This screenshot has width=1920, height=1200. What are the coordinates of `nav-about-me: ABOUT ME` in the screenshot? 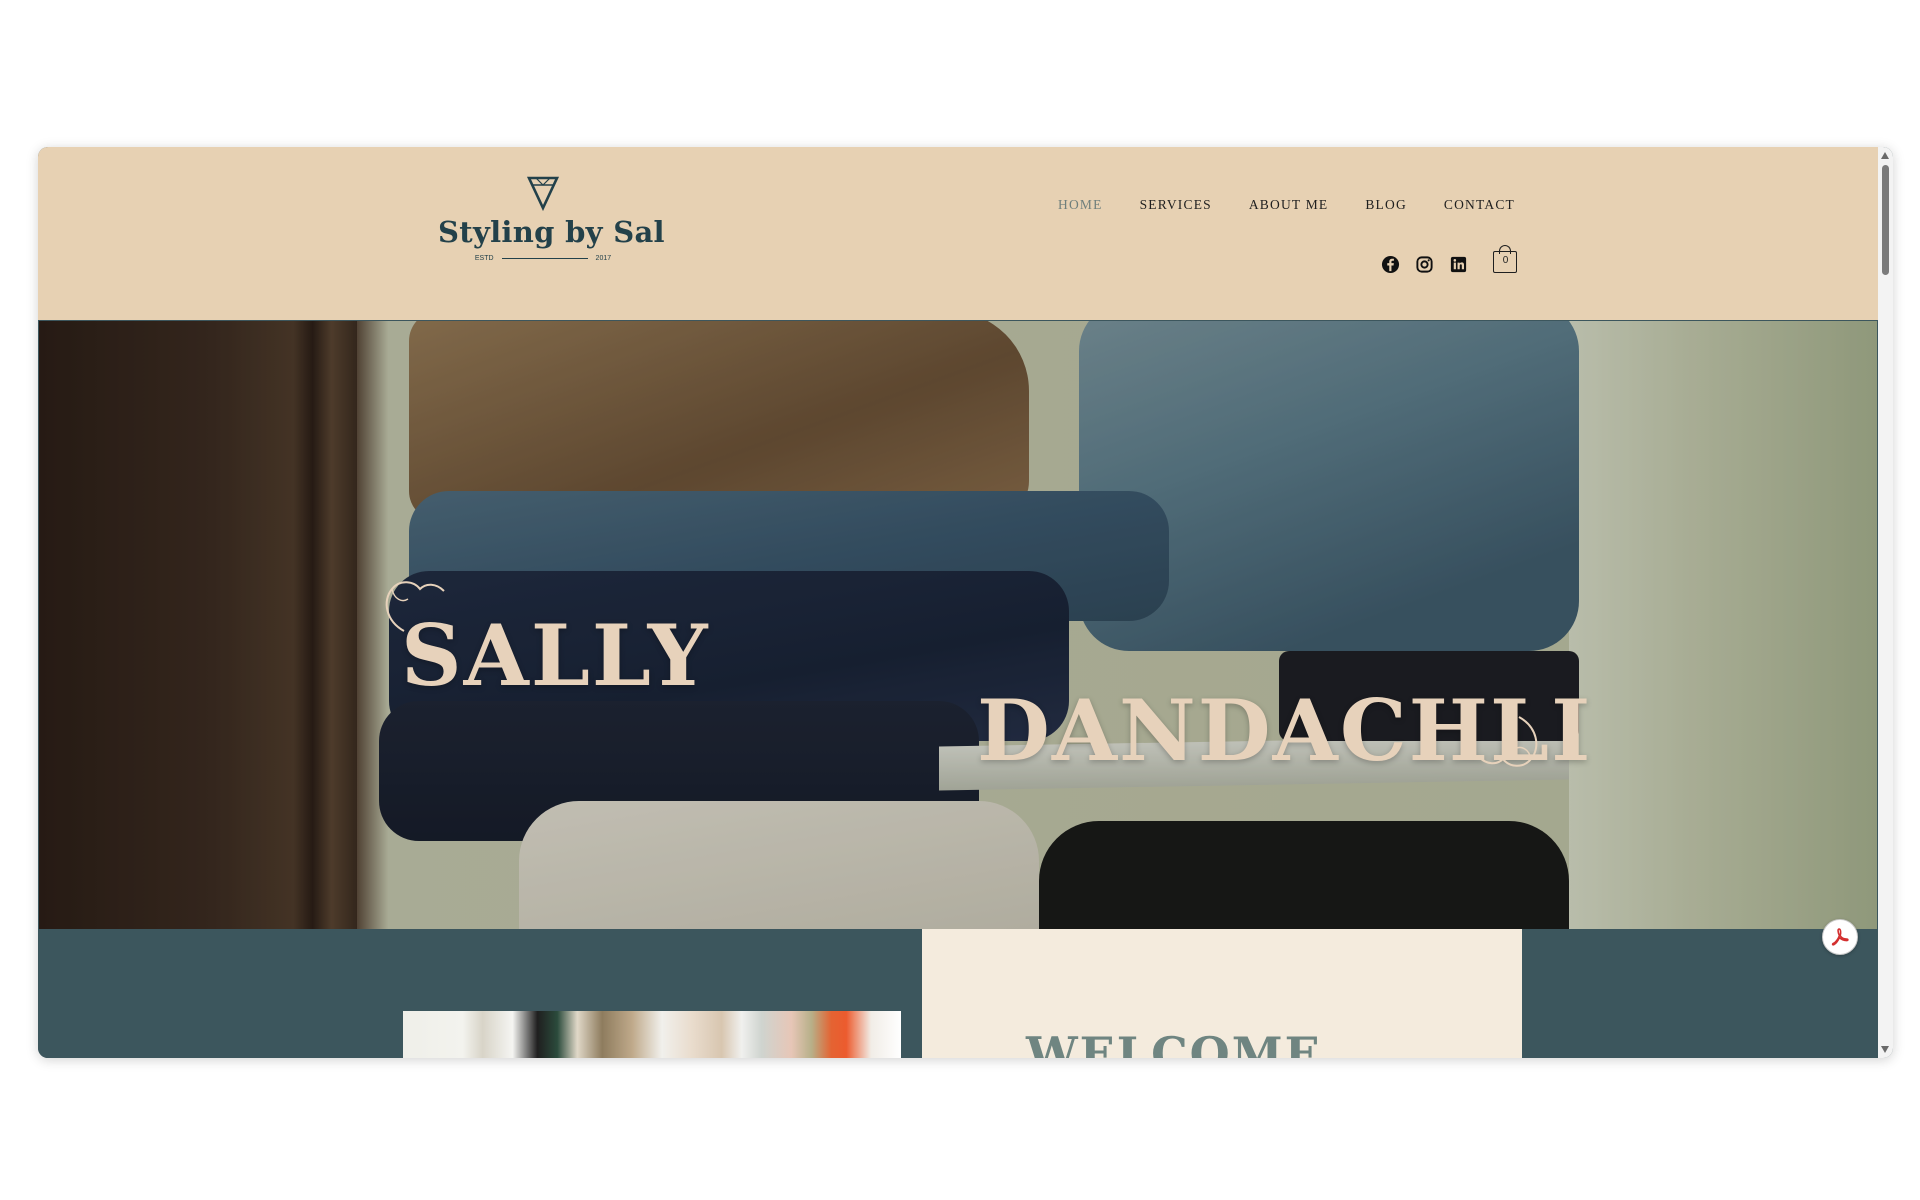 It's located at (1288, 205).